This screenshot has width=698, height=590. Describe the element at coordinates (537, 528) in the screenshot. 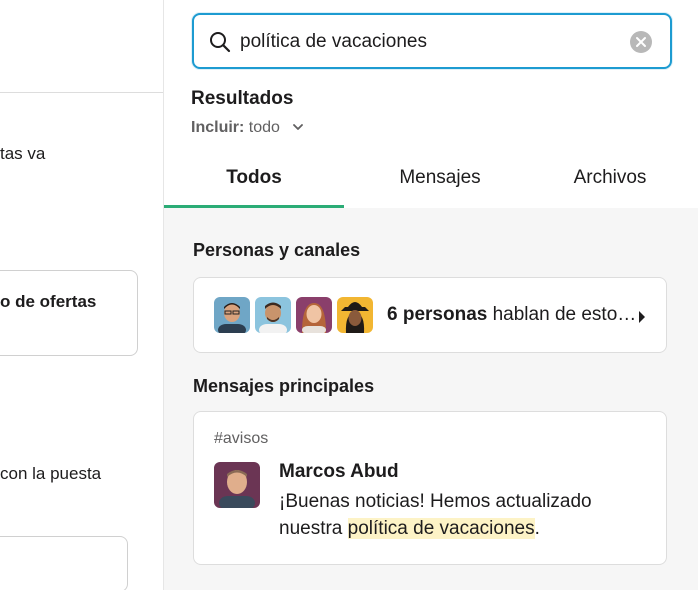

I see `message-text-end: .` at that location.